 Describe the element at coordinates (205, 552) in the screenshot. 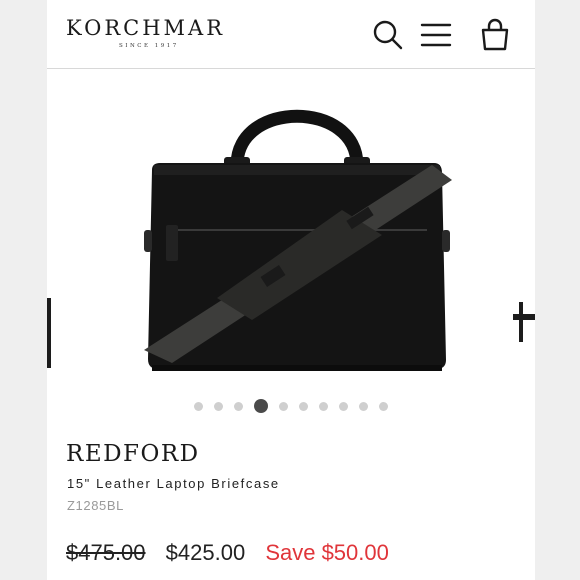

I see `sale-price: $425.00` at that location.